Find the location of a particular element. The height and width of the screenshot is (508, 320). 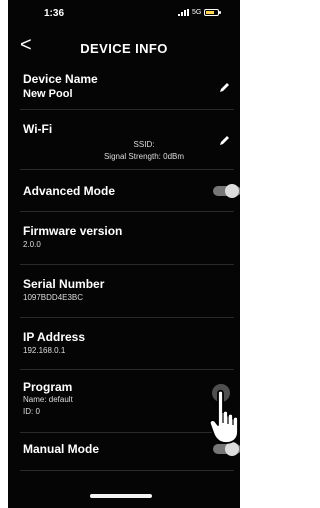

page-title: DEVICE INFO is located at coordinates (124, 48).